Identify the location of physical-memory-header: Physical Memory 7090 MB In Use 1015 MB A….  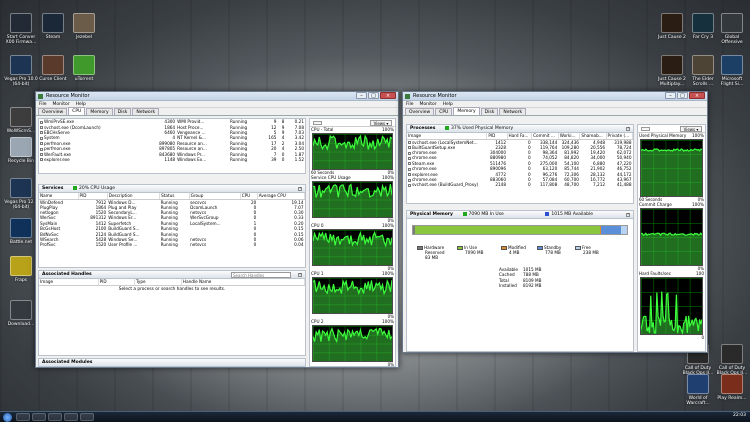
(520, 215).